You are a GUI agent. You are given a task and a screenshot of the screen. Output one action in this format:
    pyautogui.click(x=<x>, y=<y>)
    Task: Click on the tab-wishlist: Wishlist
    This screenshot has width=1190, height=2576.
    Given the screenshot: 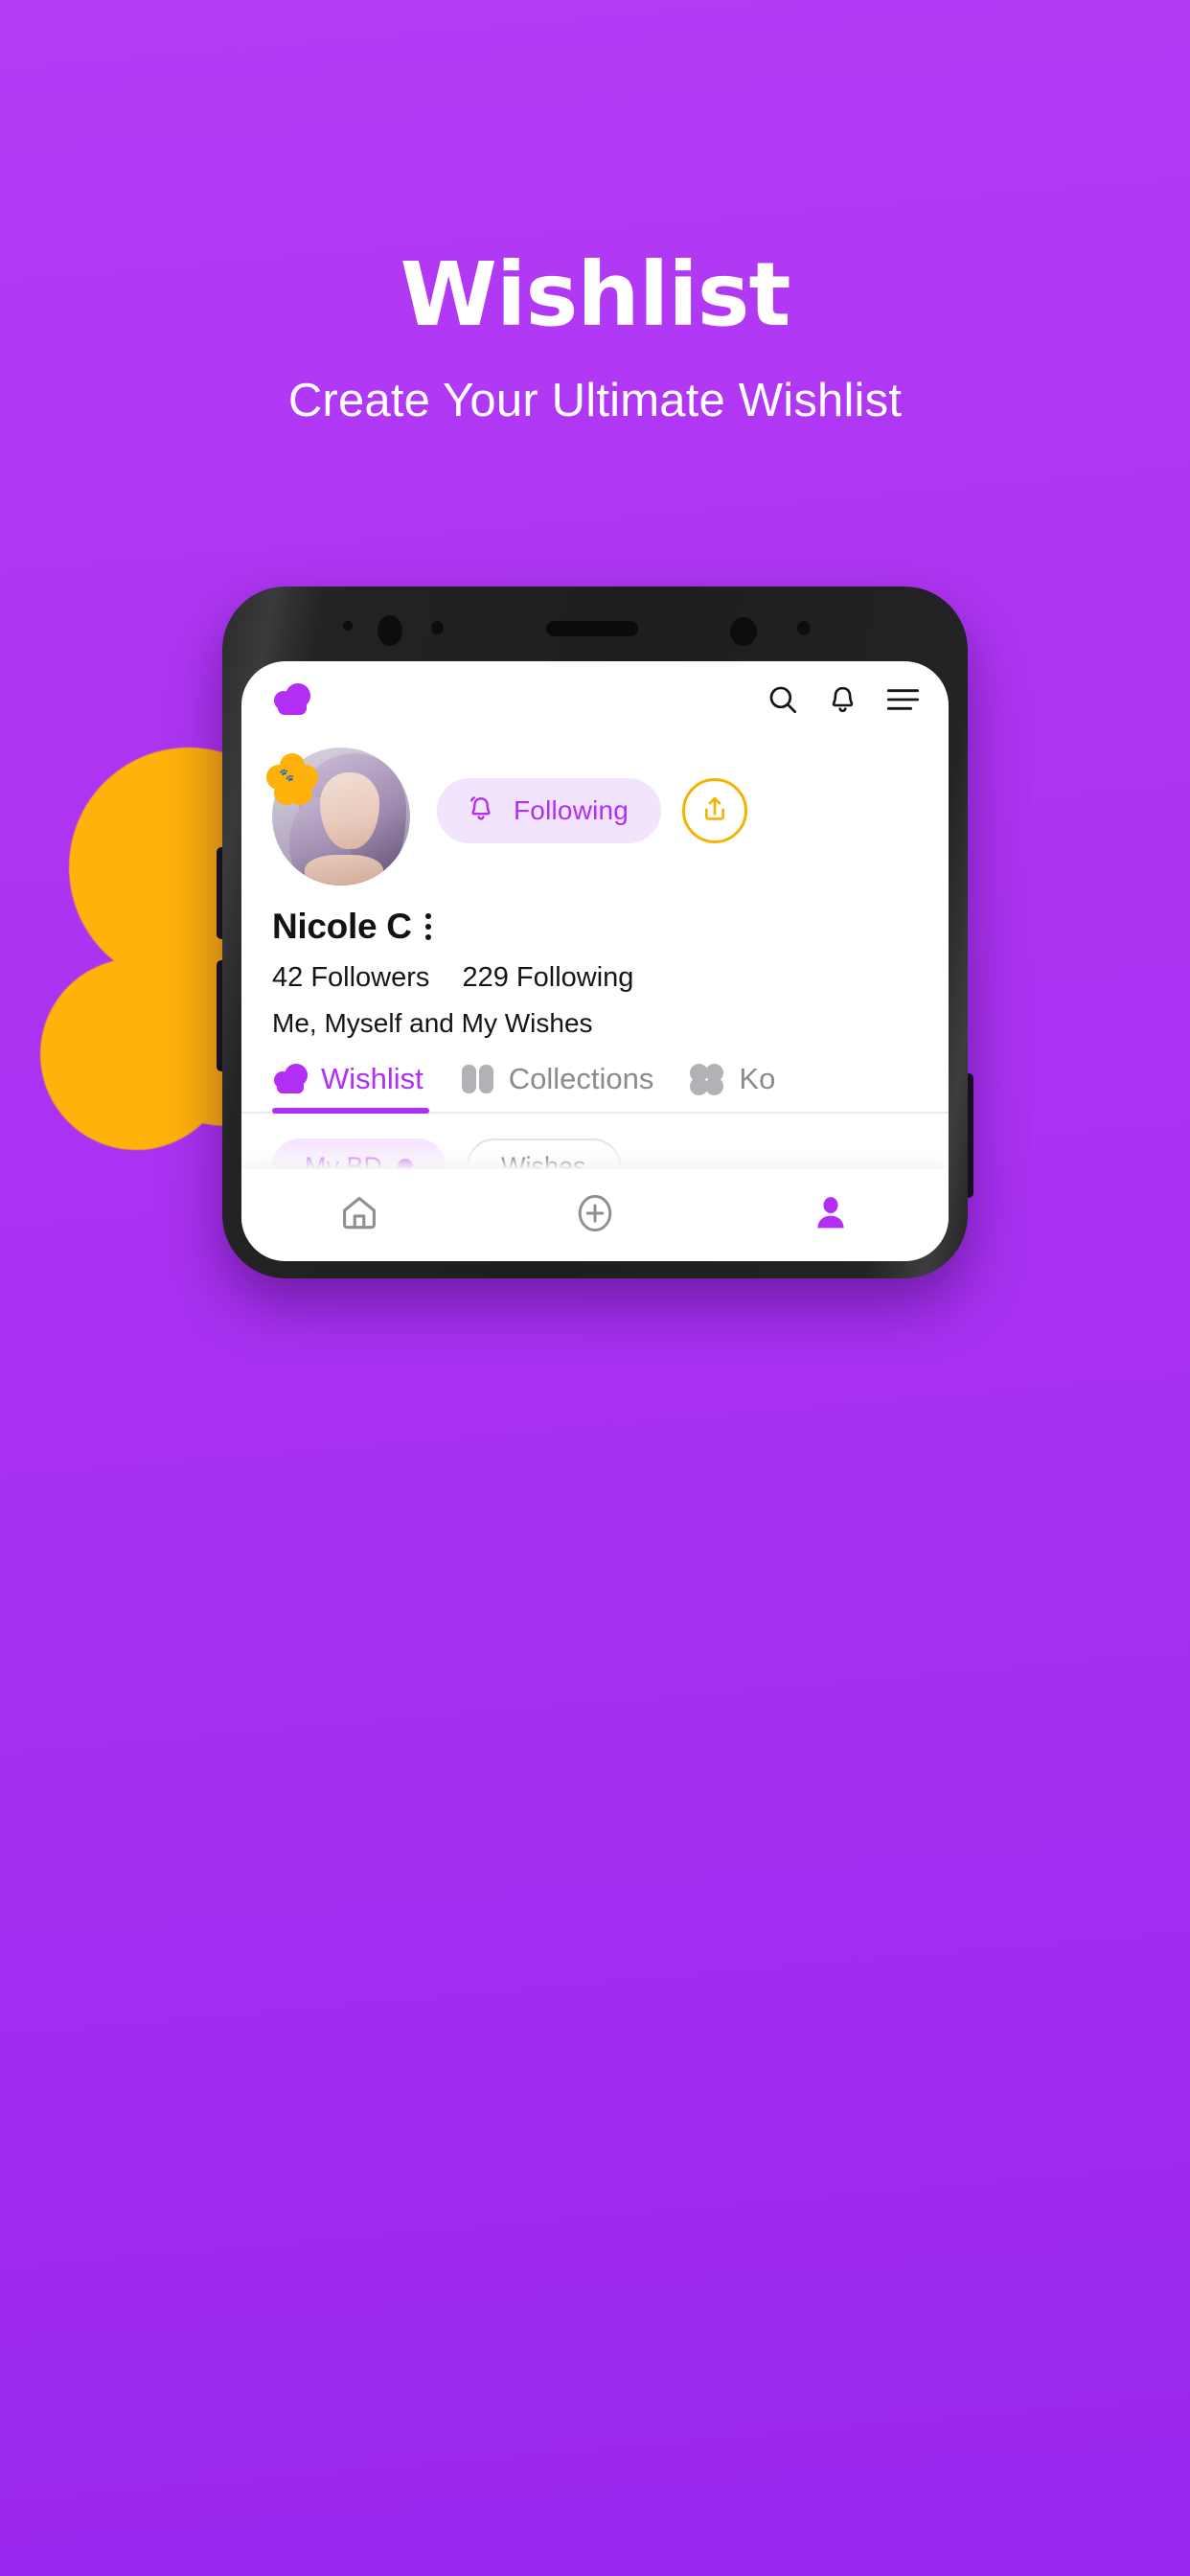 What is the action you would take?
    pyautogui.click(x=350, y=1088)
    